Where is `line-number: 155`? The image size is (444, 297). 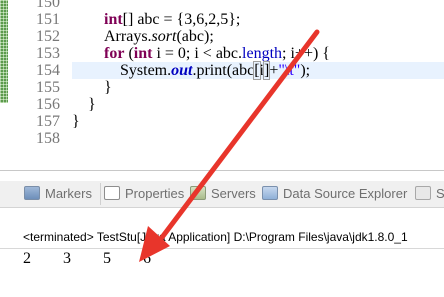
line-number: 155 is located at coordinates (48, 87).